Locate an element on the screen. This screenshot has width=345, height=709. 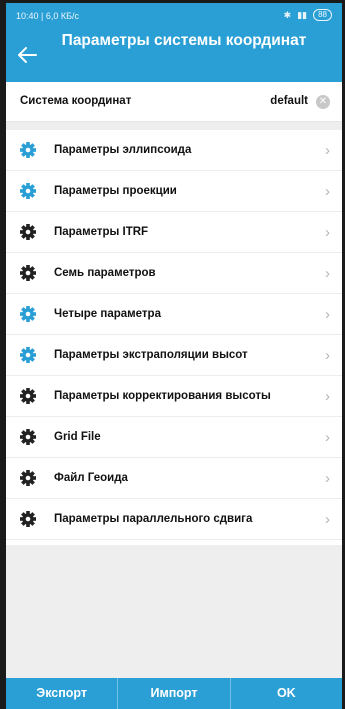
status-icons: ✱ ▮▮ 88 is located at coordinates (308, 15).